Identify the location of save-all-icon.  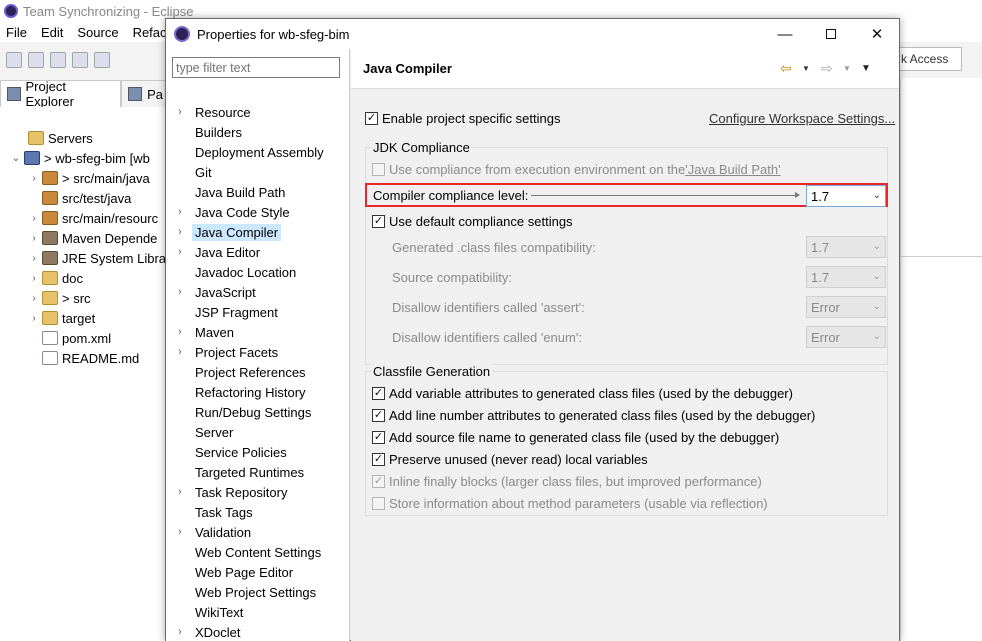
(58, 60).